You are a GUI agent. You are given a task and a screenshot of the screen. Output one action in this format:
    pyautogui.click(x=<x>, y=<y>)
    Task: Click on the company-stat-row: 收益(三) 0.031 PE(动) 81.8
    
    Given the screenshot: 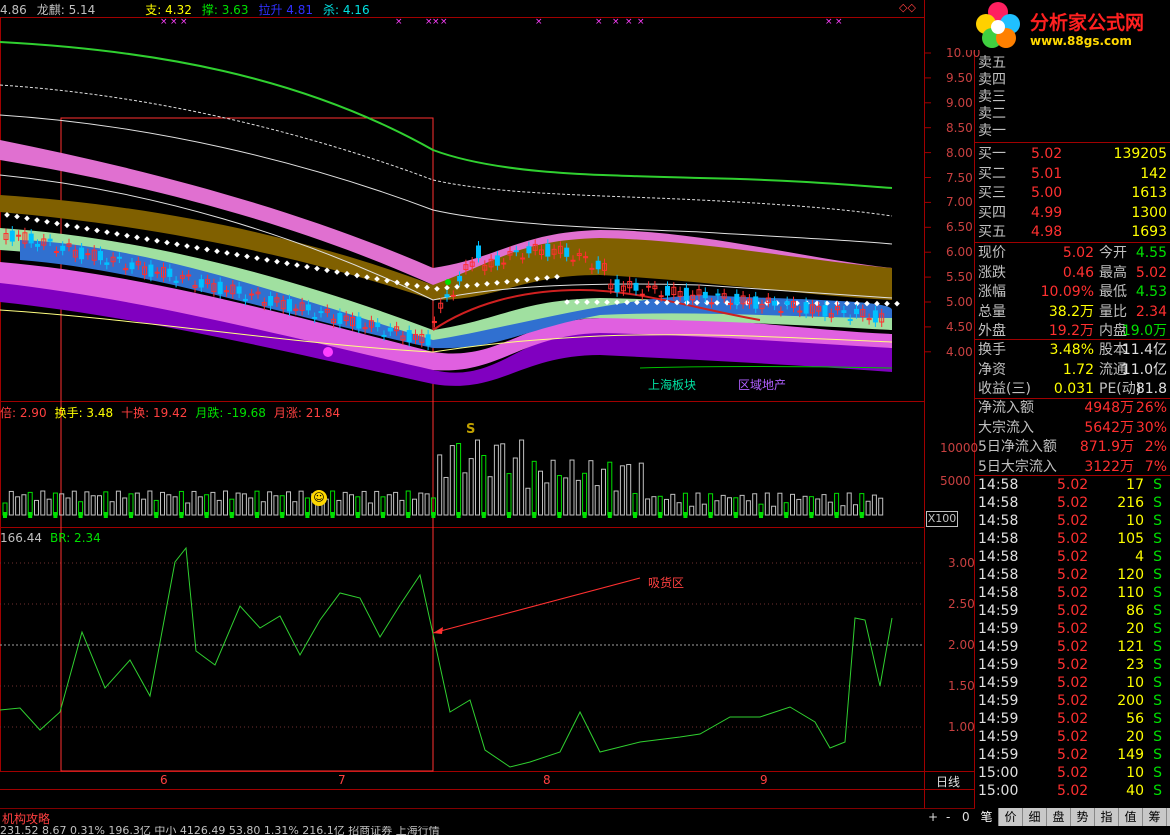 What is the action you would take?
    pyautogui.click(x=1072, y=389)
    